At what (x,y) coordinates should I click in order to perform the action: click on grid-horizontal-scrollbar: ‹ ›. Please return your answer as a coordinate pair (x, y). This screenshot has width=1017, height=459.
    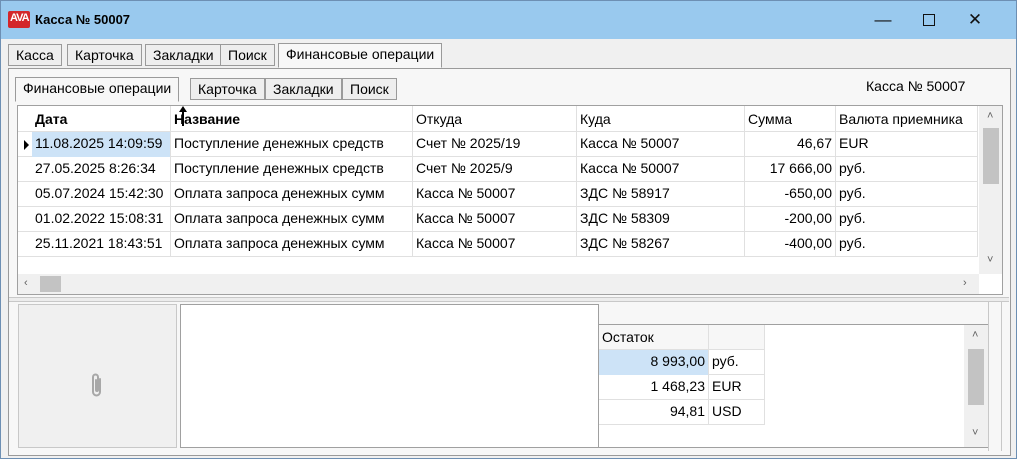
    Looking at the image, I should click on (498, 284).